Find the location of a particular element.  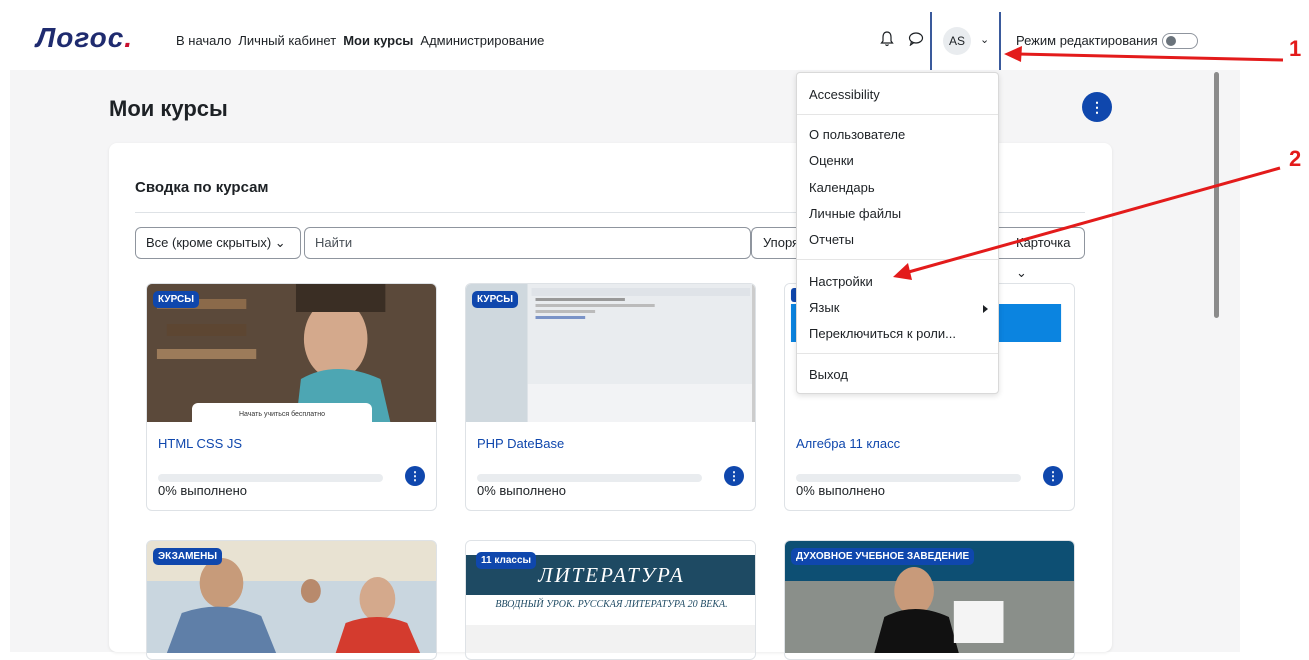

menu-item-accessibility: Accessibility is located at coordinates (844, 94).